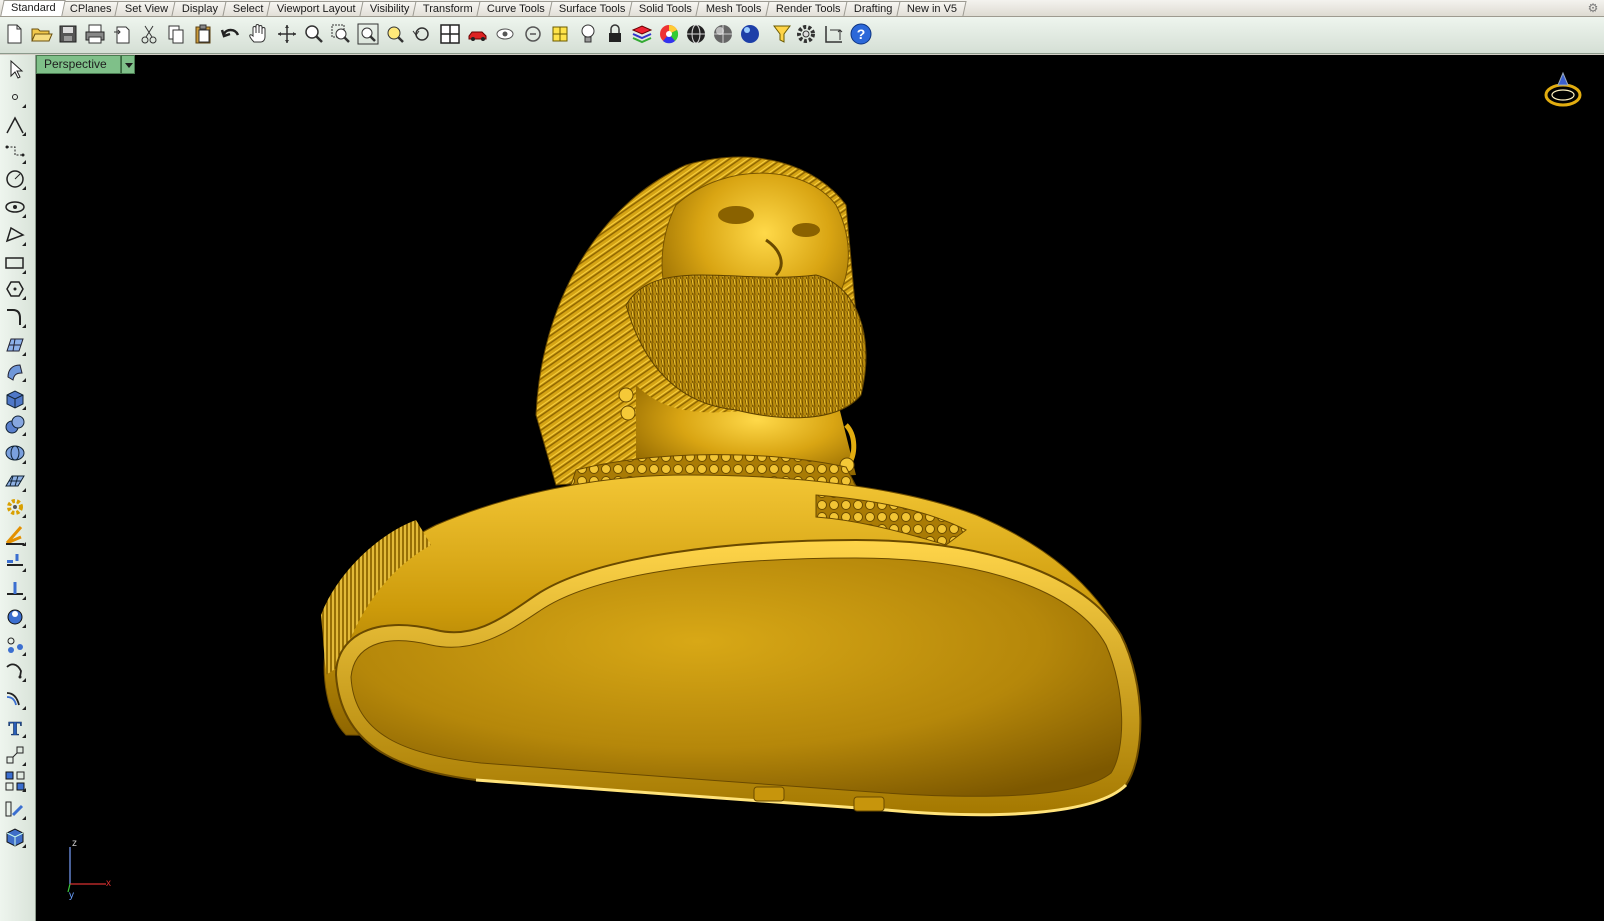 The height and width of the screenshot is (921, 1604). I want to click on viewport-title: Perspective, so click(78, 64).